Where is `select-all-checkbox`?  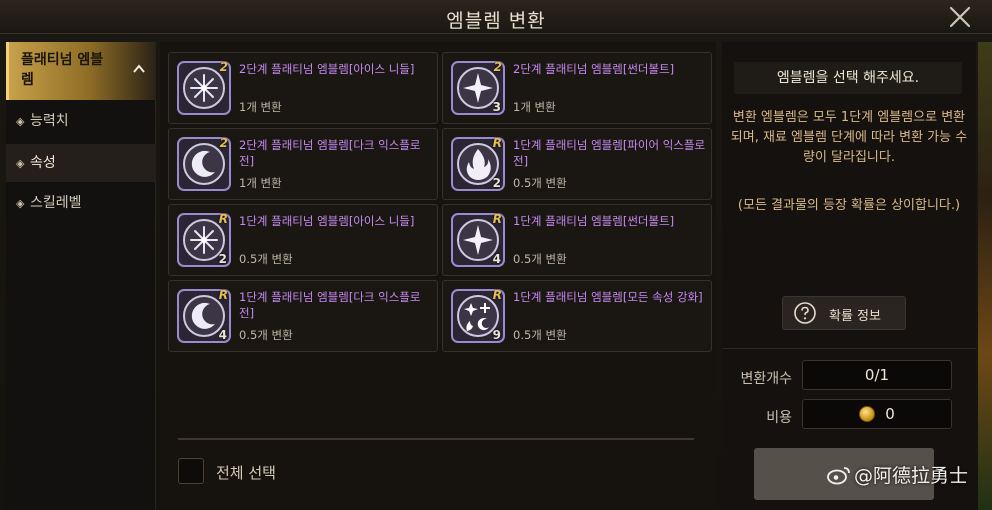
select-all-checkbox is located at coordinates (191, 471).